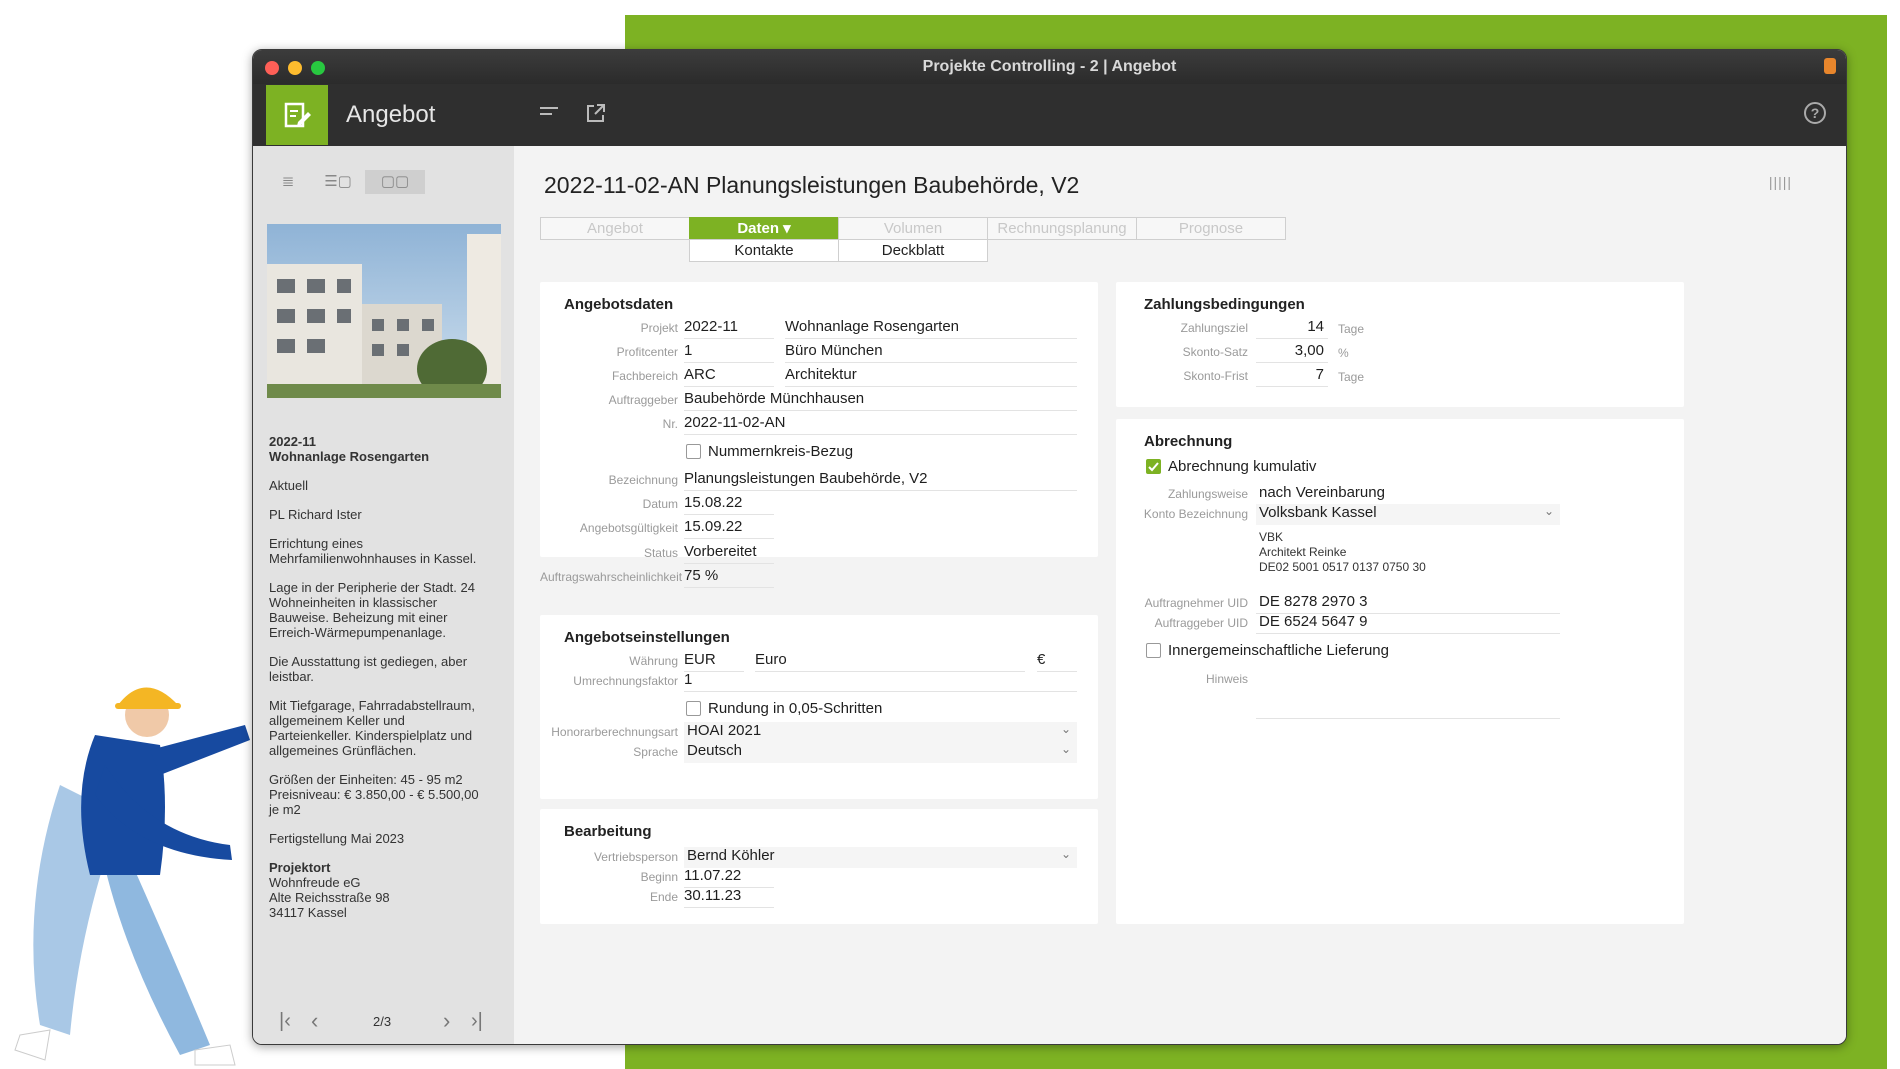 The height and width of the screenshot is (1069, 1900). Describe the element at coordinates (337, 838) in the screenshot. I see `sidebar-text-line: Fertigstellung Mai 2023` at that location.